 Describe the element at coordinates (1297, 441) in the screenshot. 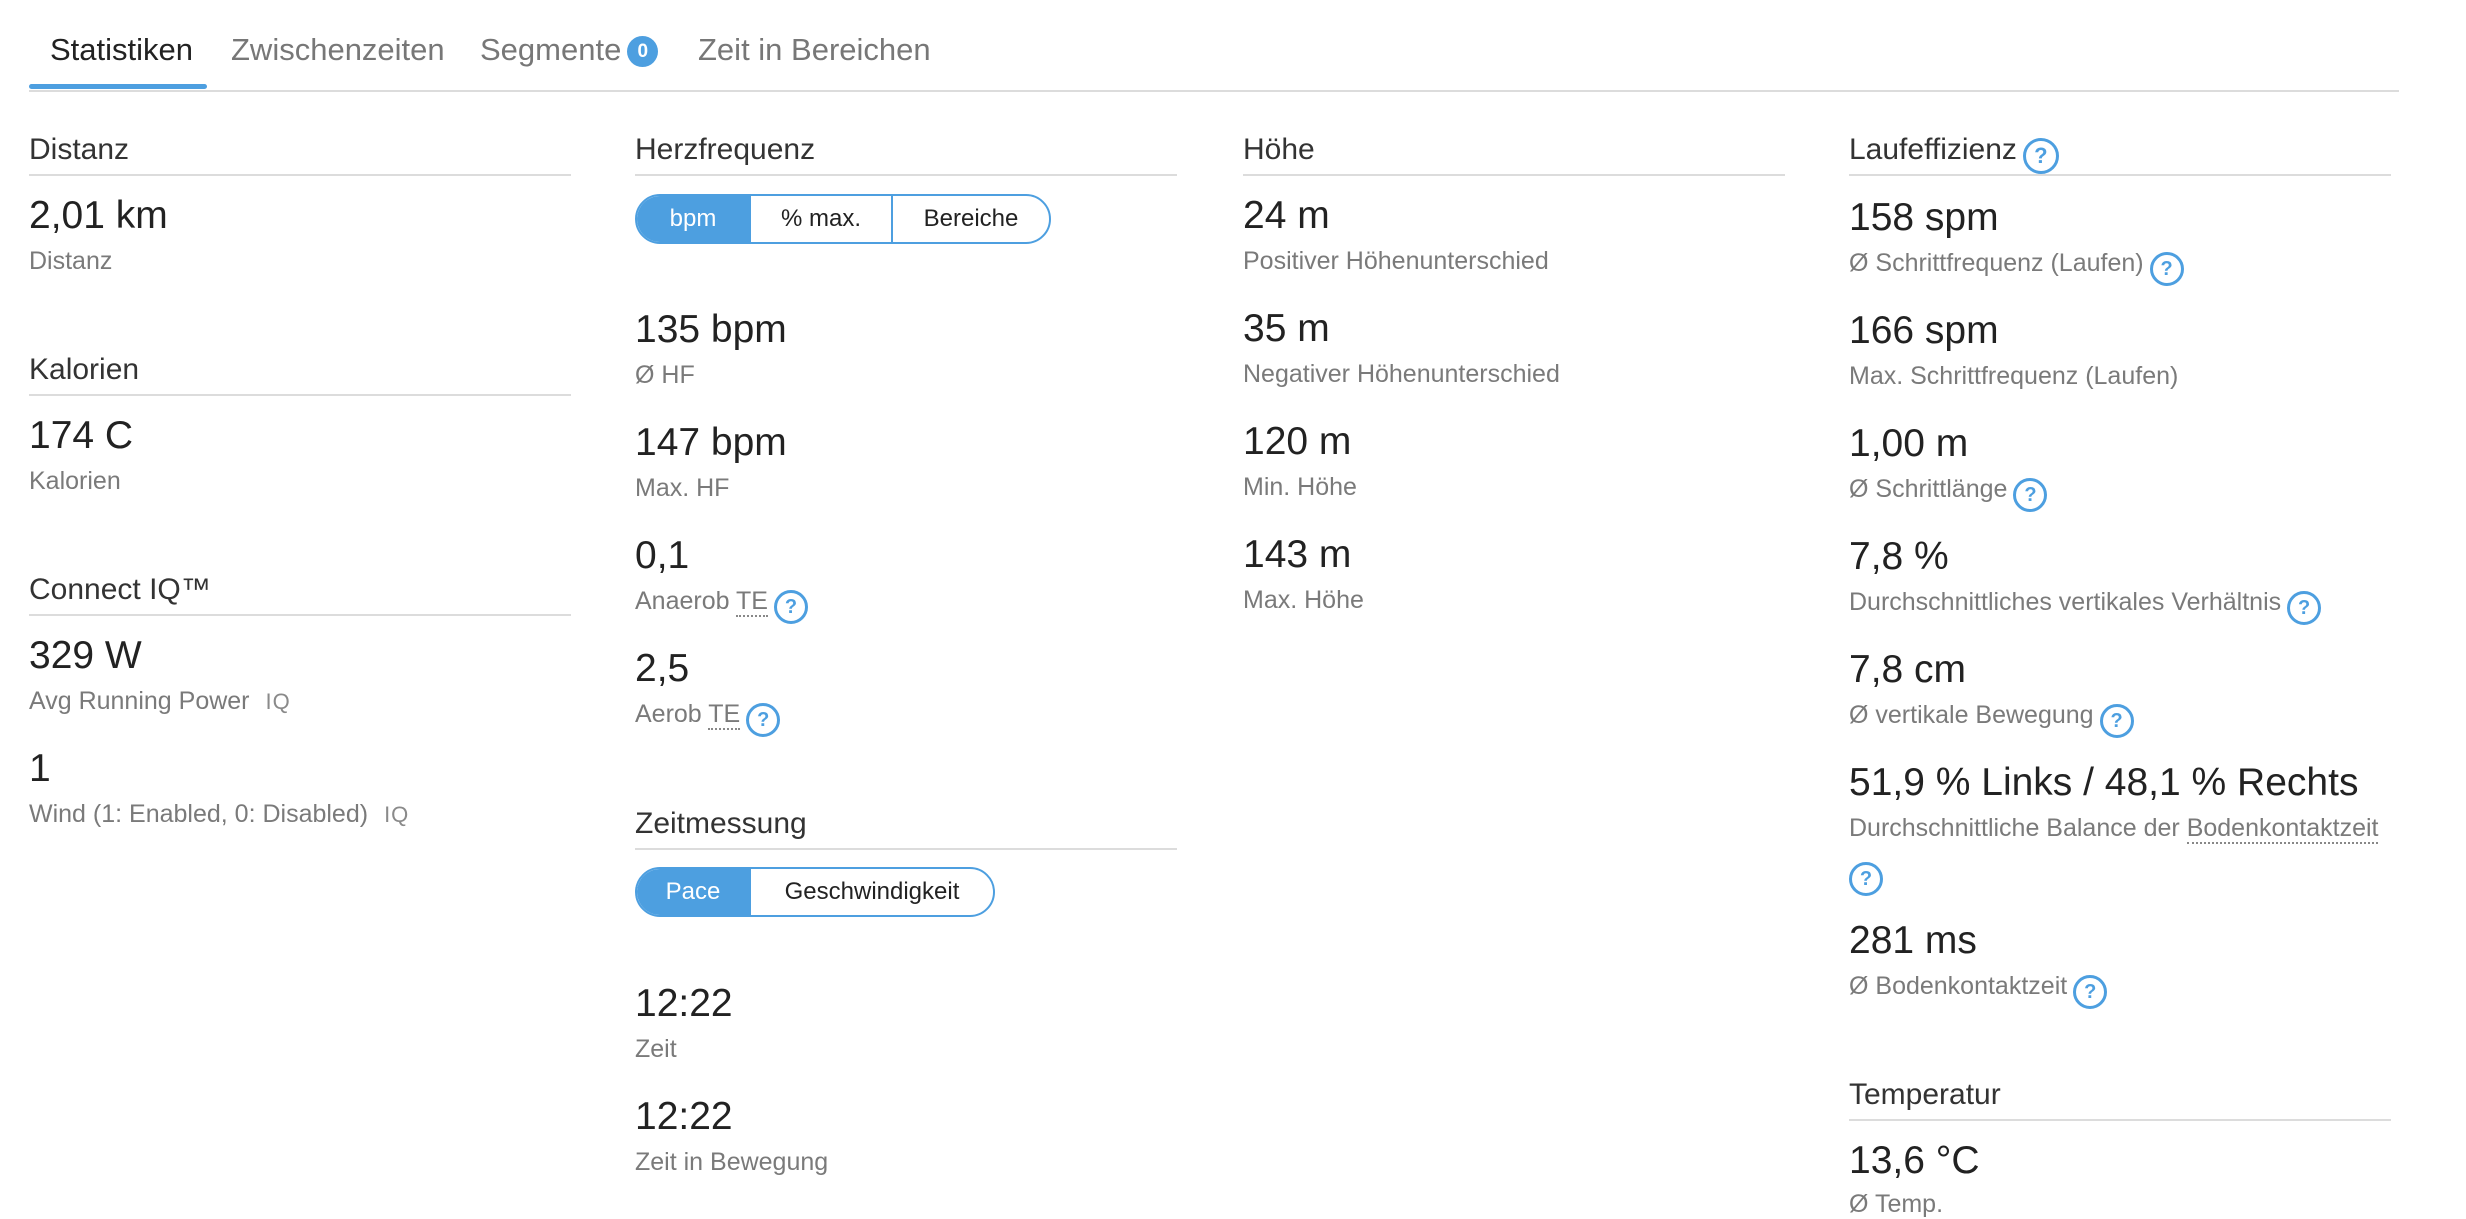

I see `min-elevation-value: 120 m` at that location.